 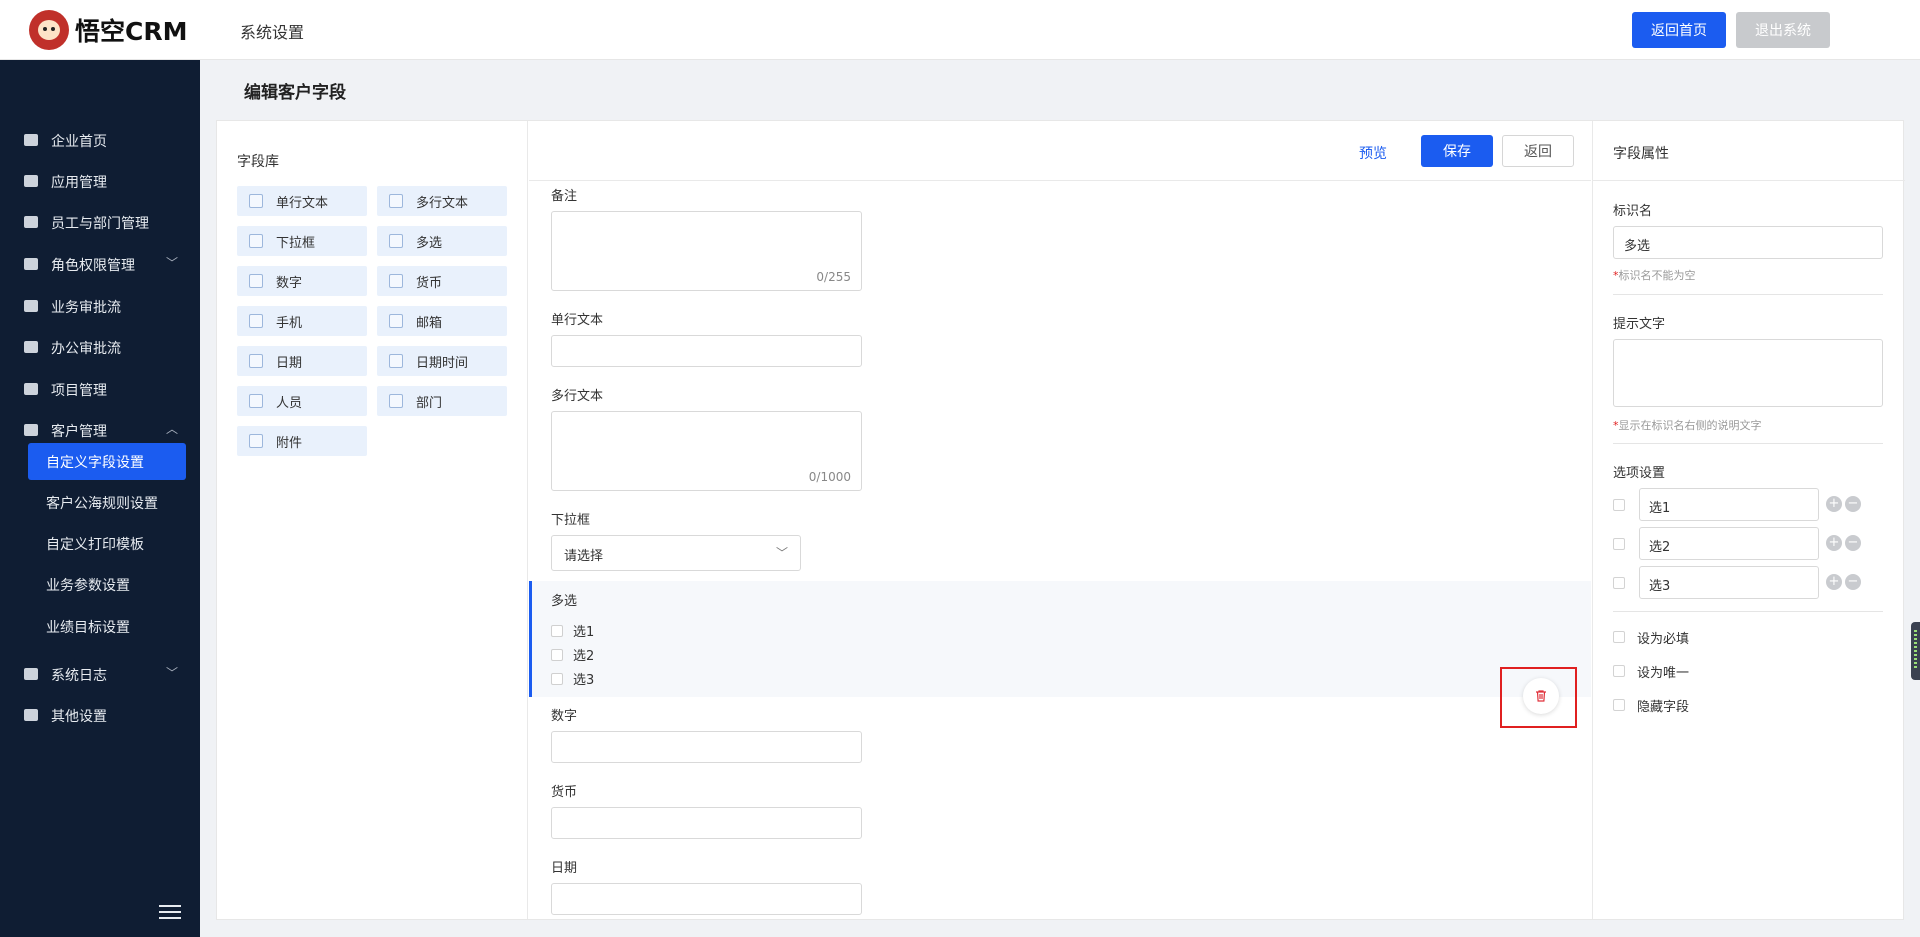 I want to click on currency-input, so click(x=706, y=823).